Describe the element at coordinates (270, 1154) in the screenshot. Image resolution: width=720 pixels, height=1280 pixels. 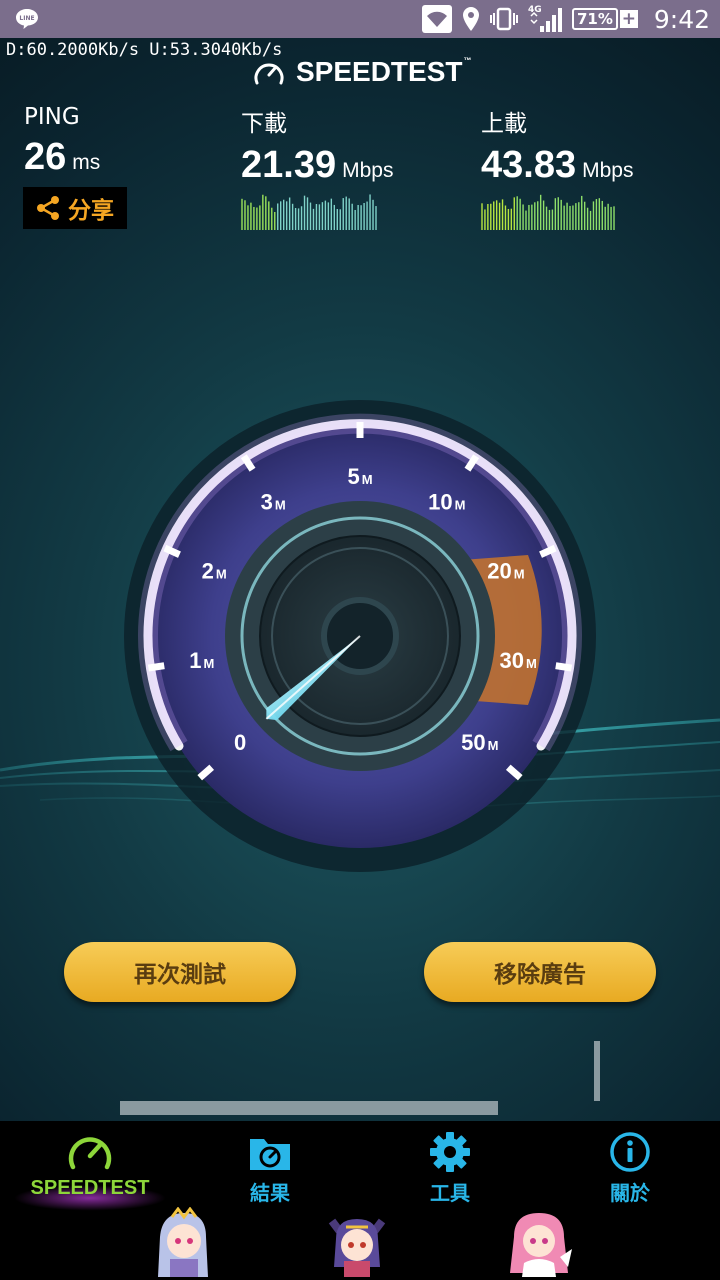
I see `results-folder-icon` at that location.